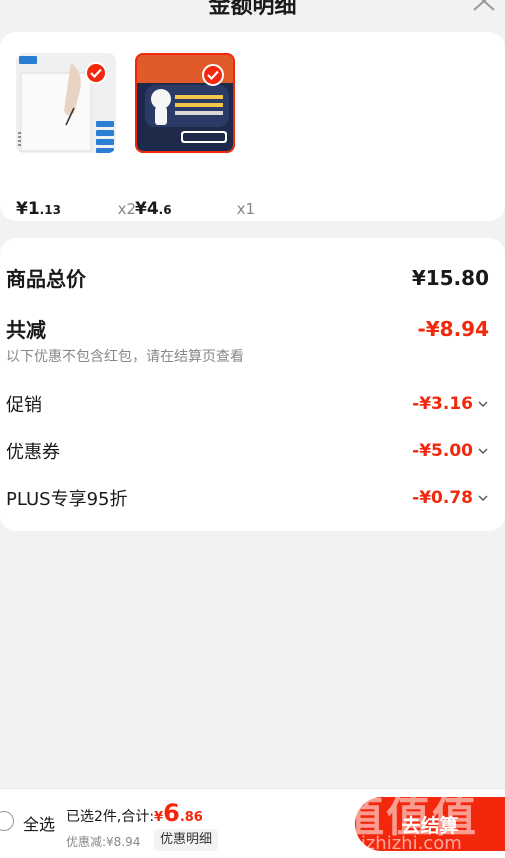 This screenshot has height=858, width=505. What do you see at coordinates (430, 824) in the screenshot?
I see `checkout-button: 去结算` at bounding box center [430, 824].